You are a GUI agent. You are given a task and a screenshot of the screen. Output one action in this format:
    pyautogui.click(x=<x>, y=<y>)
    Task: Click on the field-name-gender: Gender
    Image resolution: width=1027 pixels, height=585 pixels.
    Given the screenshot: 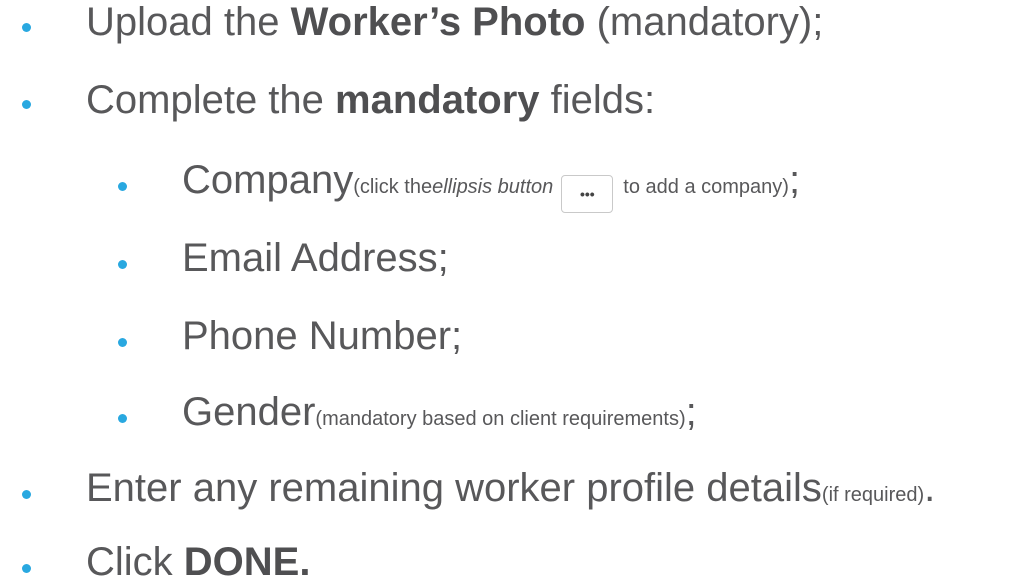 What is the action you would take?
    pyautogui.click(x=249, y=412)
    